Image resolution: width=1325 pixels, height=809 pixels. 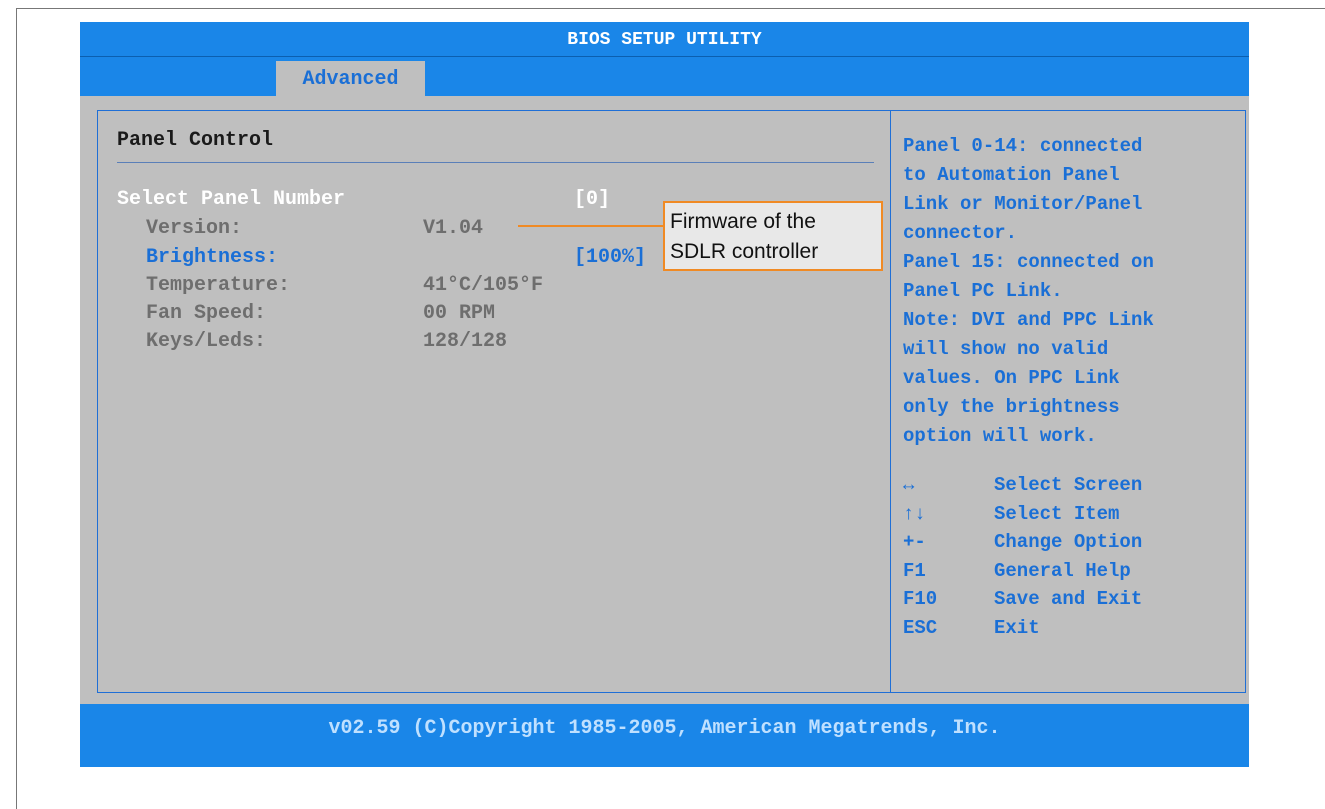 What do you see at coordinates (920, 627) in the screenshot?
I see `key-label: ESC` at bounding box center [920, 627].